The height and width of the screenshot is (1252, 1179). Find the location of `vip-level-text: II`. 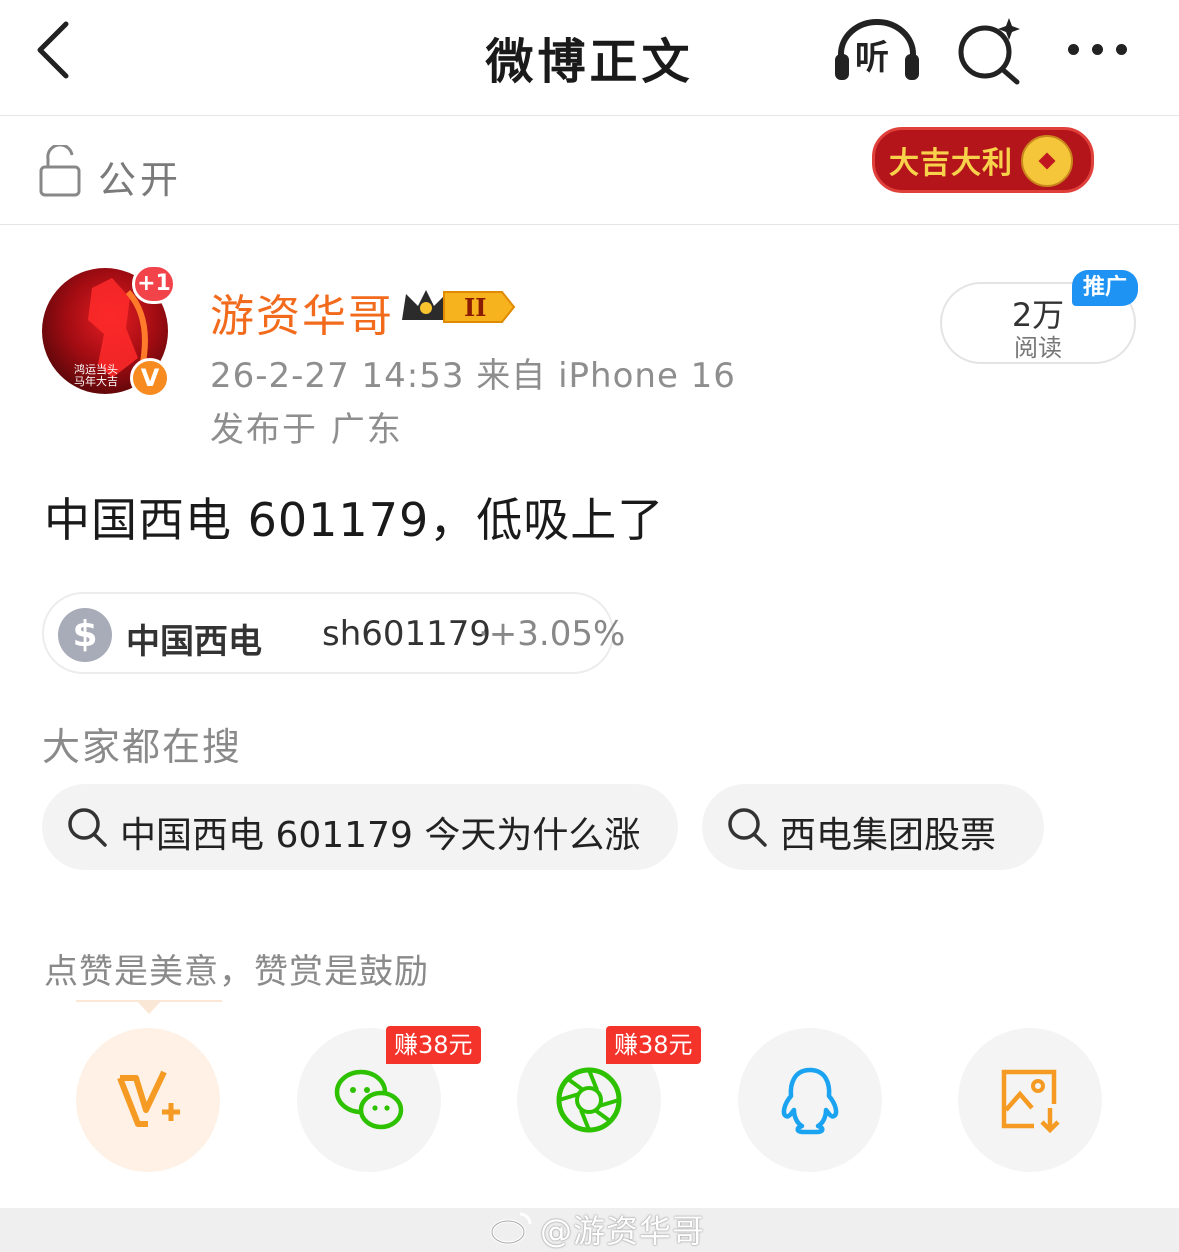

vip-level-text: II is located at coordinates (475, 307).